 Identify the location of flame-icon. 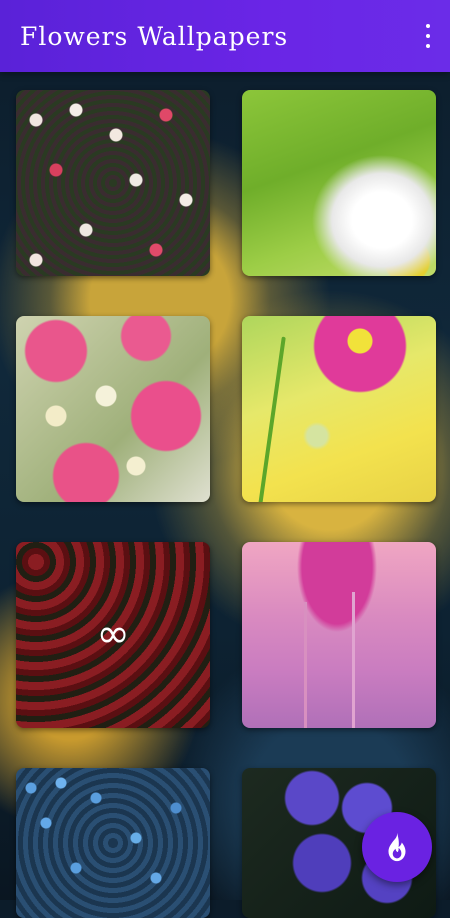
(397, 847).